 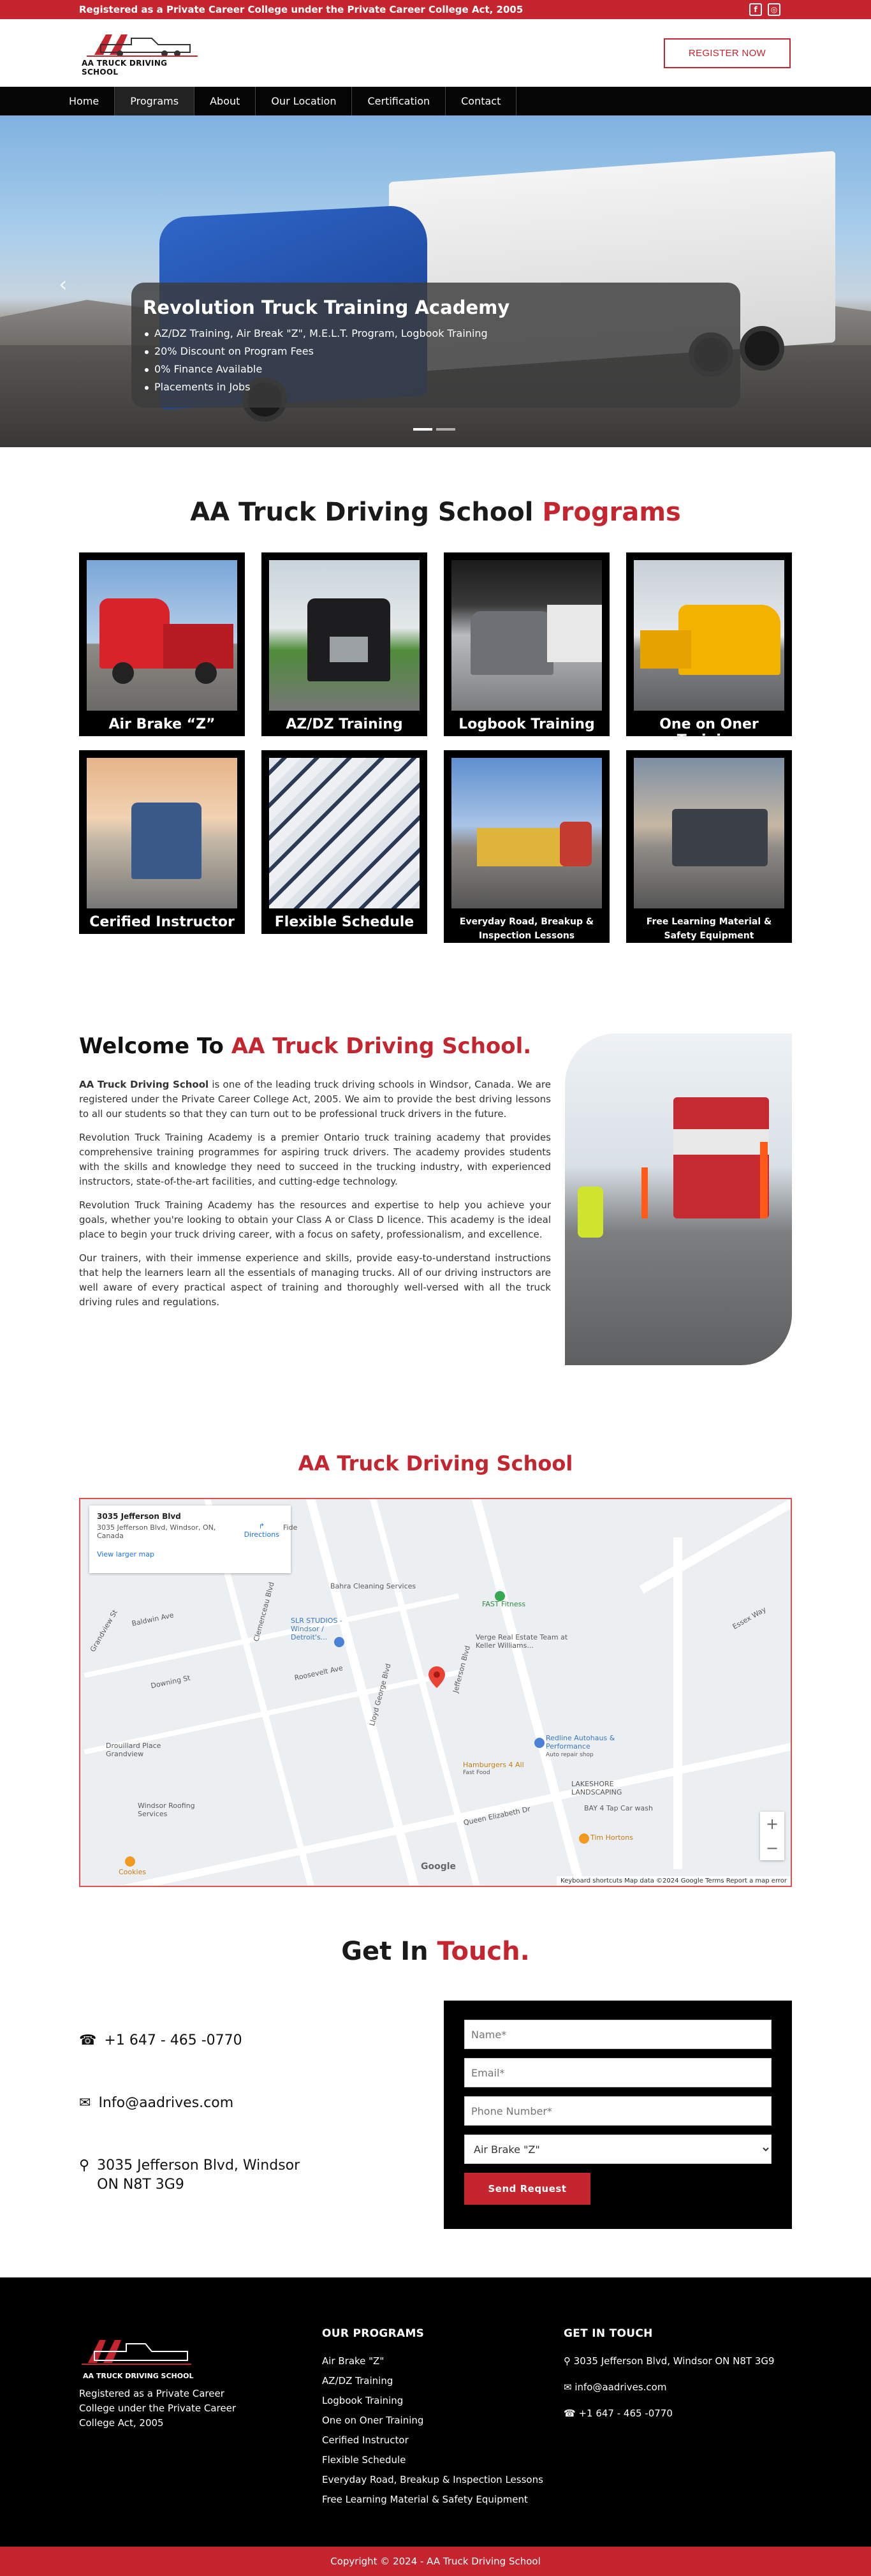 I want to click on register-now-button: Register Now, so click(x=727, y=53).